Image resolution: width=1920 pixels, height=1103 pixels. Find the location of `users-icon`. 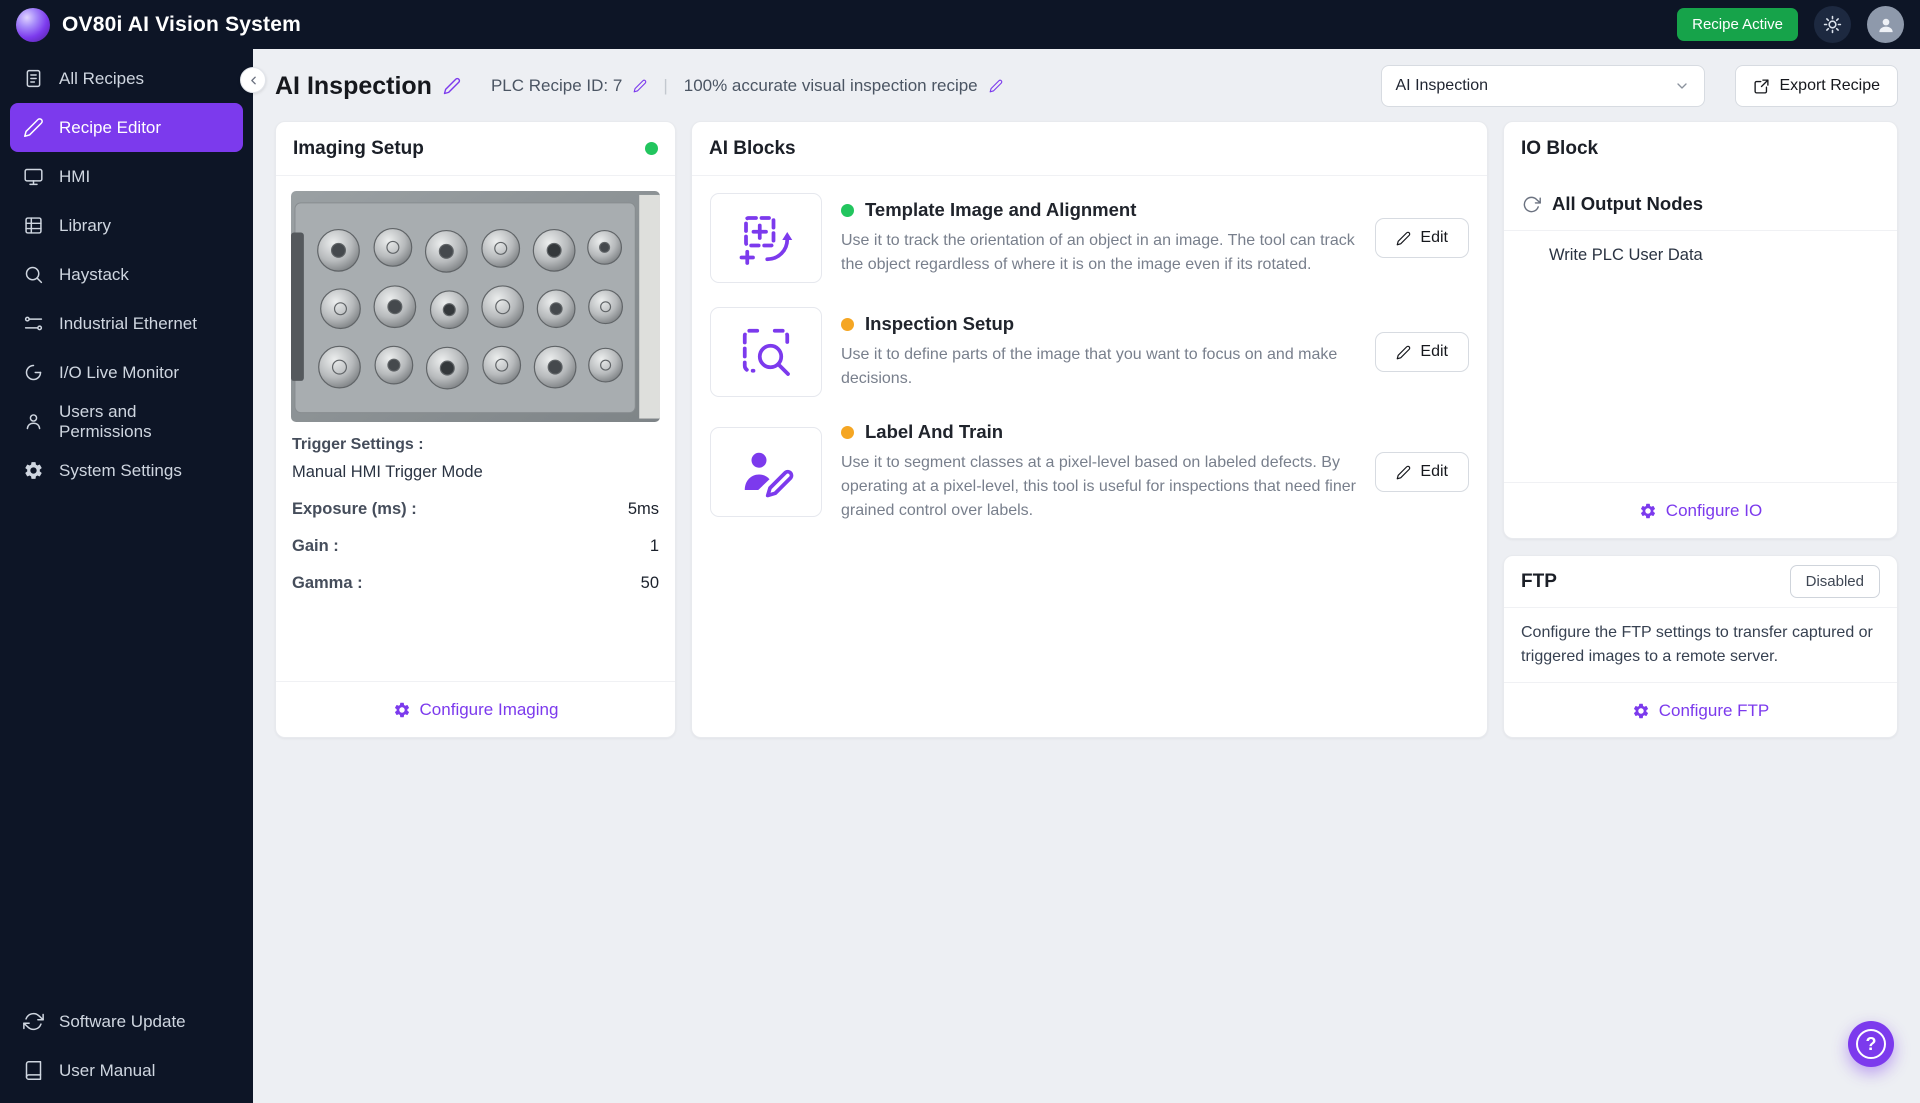

users-icon is located at coordinates (33, 421).